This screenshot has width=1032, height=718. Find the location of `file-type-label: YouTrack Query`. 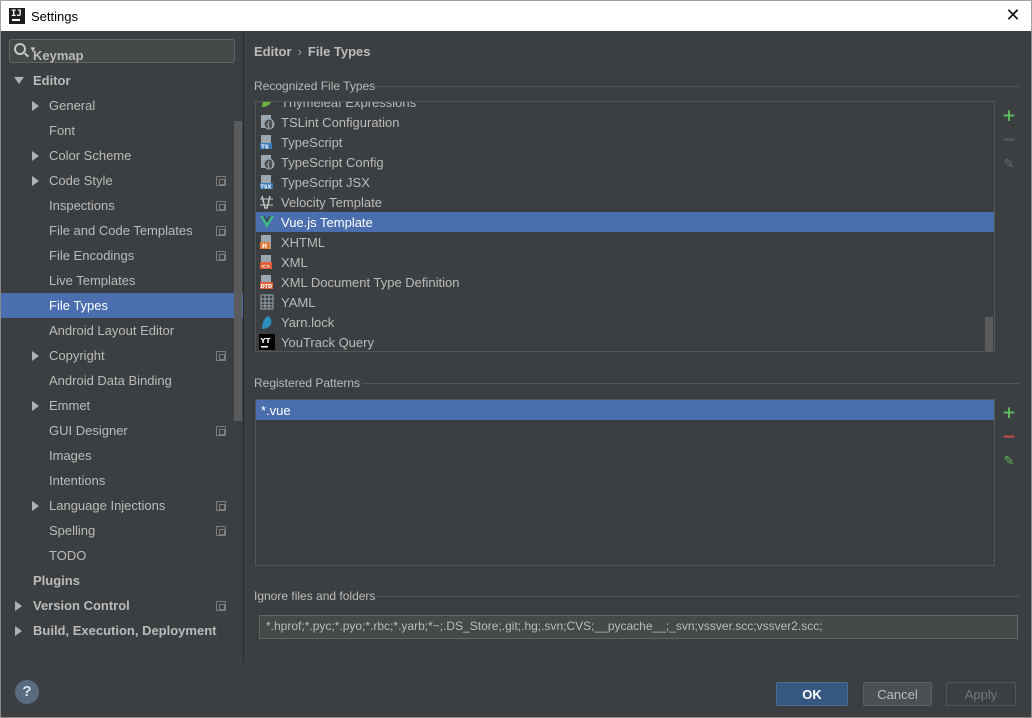

file-type-label: YouTrack Query is located at coordinates (327, 342).